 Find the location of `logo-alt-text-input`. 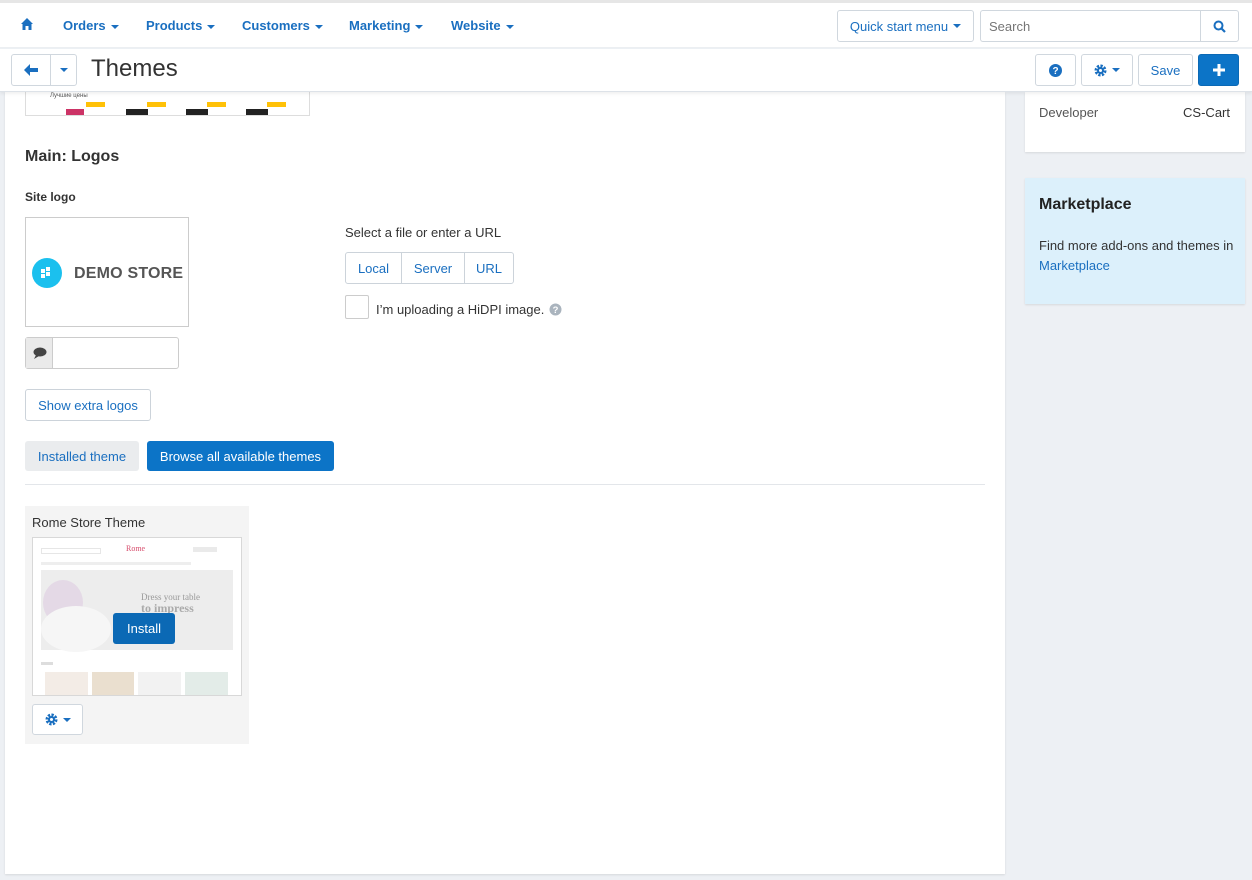

logo-alt-text-input is located at coordinates (116, 353).